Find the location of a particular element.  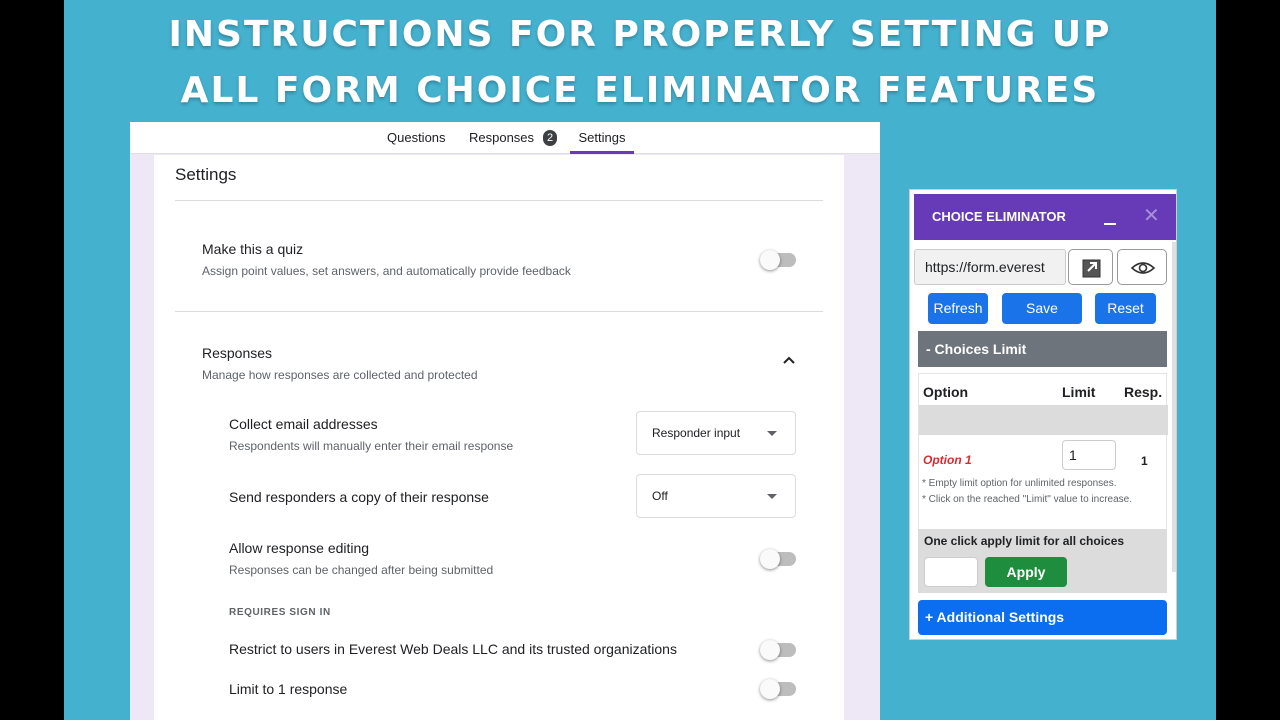

preview-form-button is located at coordinates (1142, 267).